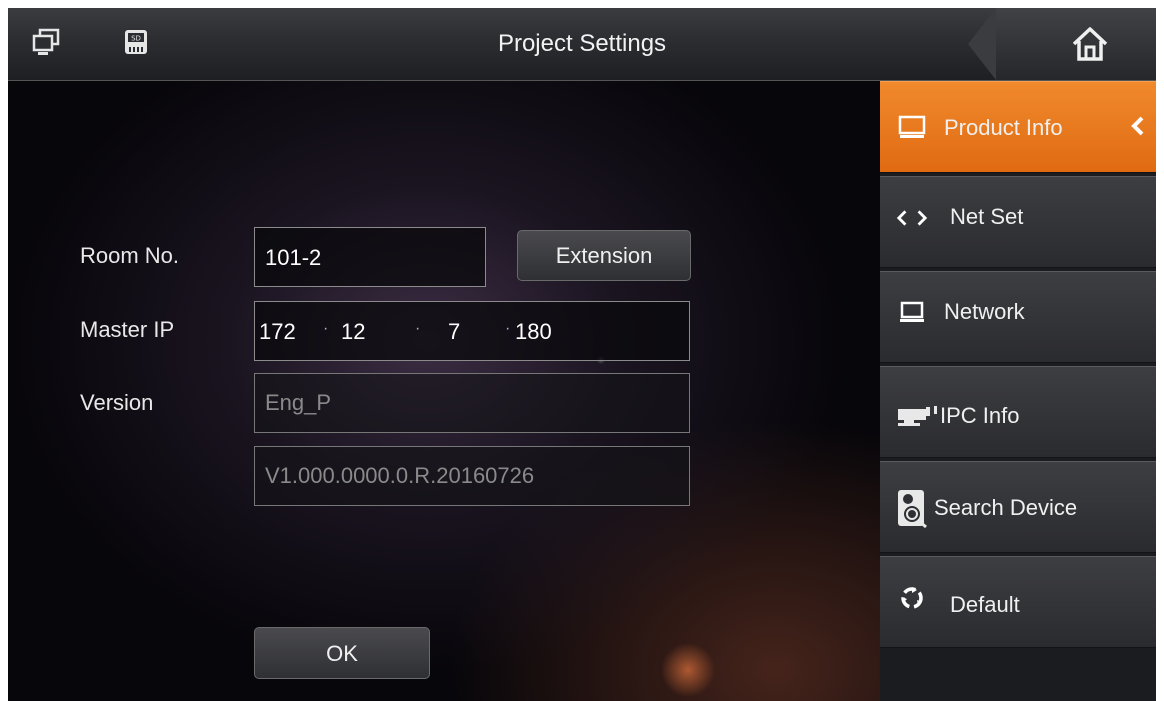 Image resolution: width=1164 pixels, height=701 pixels. What do you see at coordinates (982, 44) in the screenshot?
I see `header-divider` at bounding box center [982, 44].